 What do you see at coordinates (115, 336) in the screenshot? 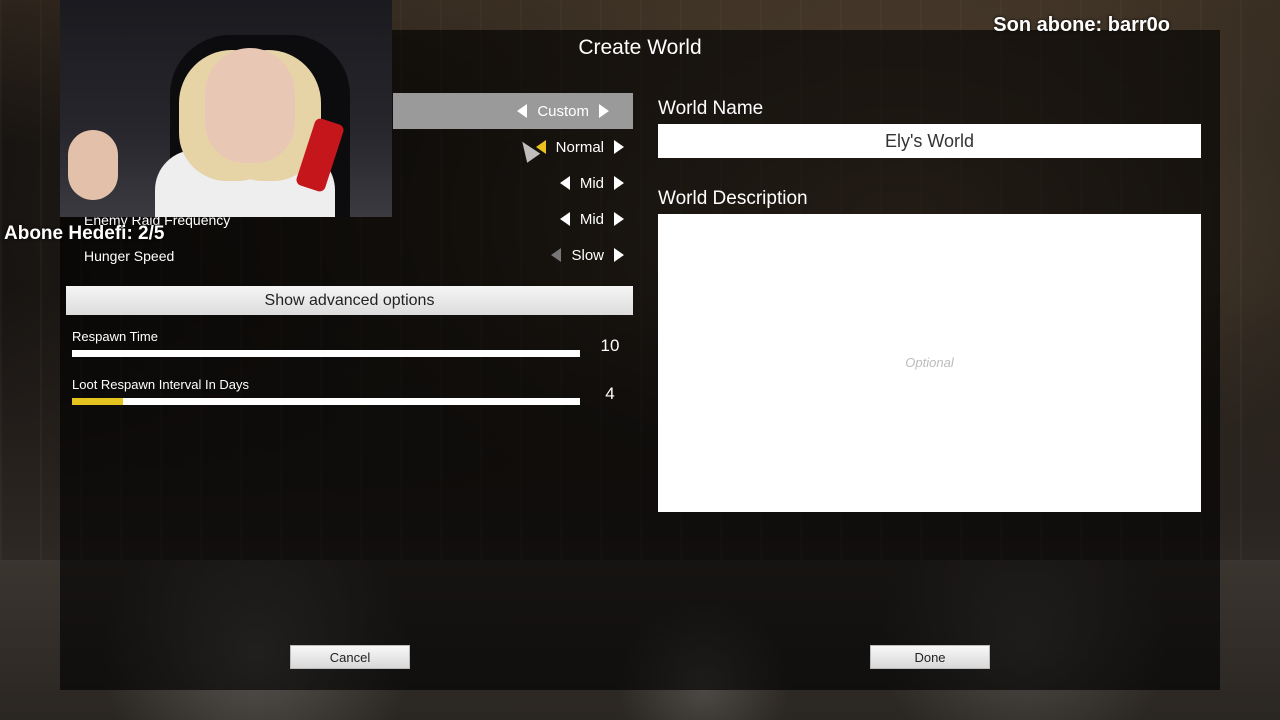
I see `respawn-time-label: Respawn Time` at bounding box center [115, 336].